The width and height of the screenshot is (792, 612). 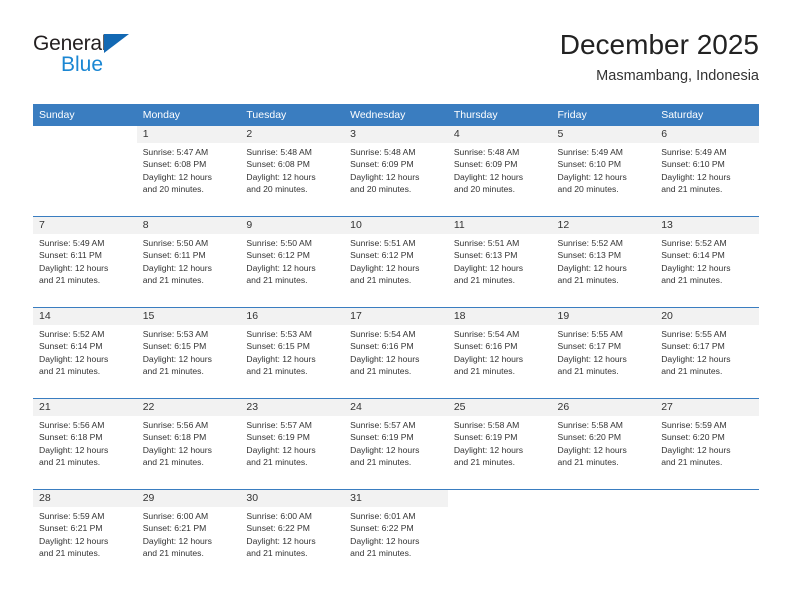 What do you see at coordinates (72, 425) in the screenshot?
I see `sunrise-text: Sunrise: 5:56 AM` at bounding box center [72, 425].